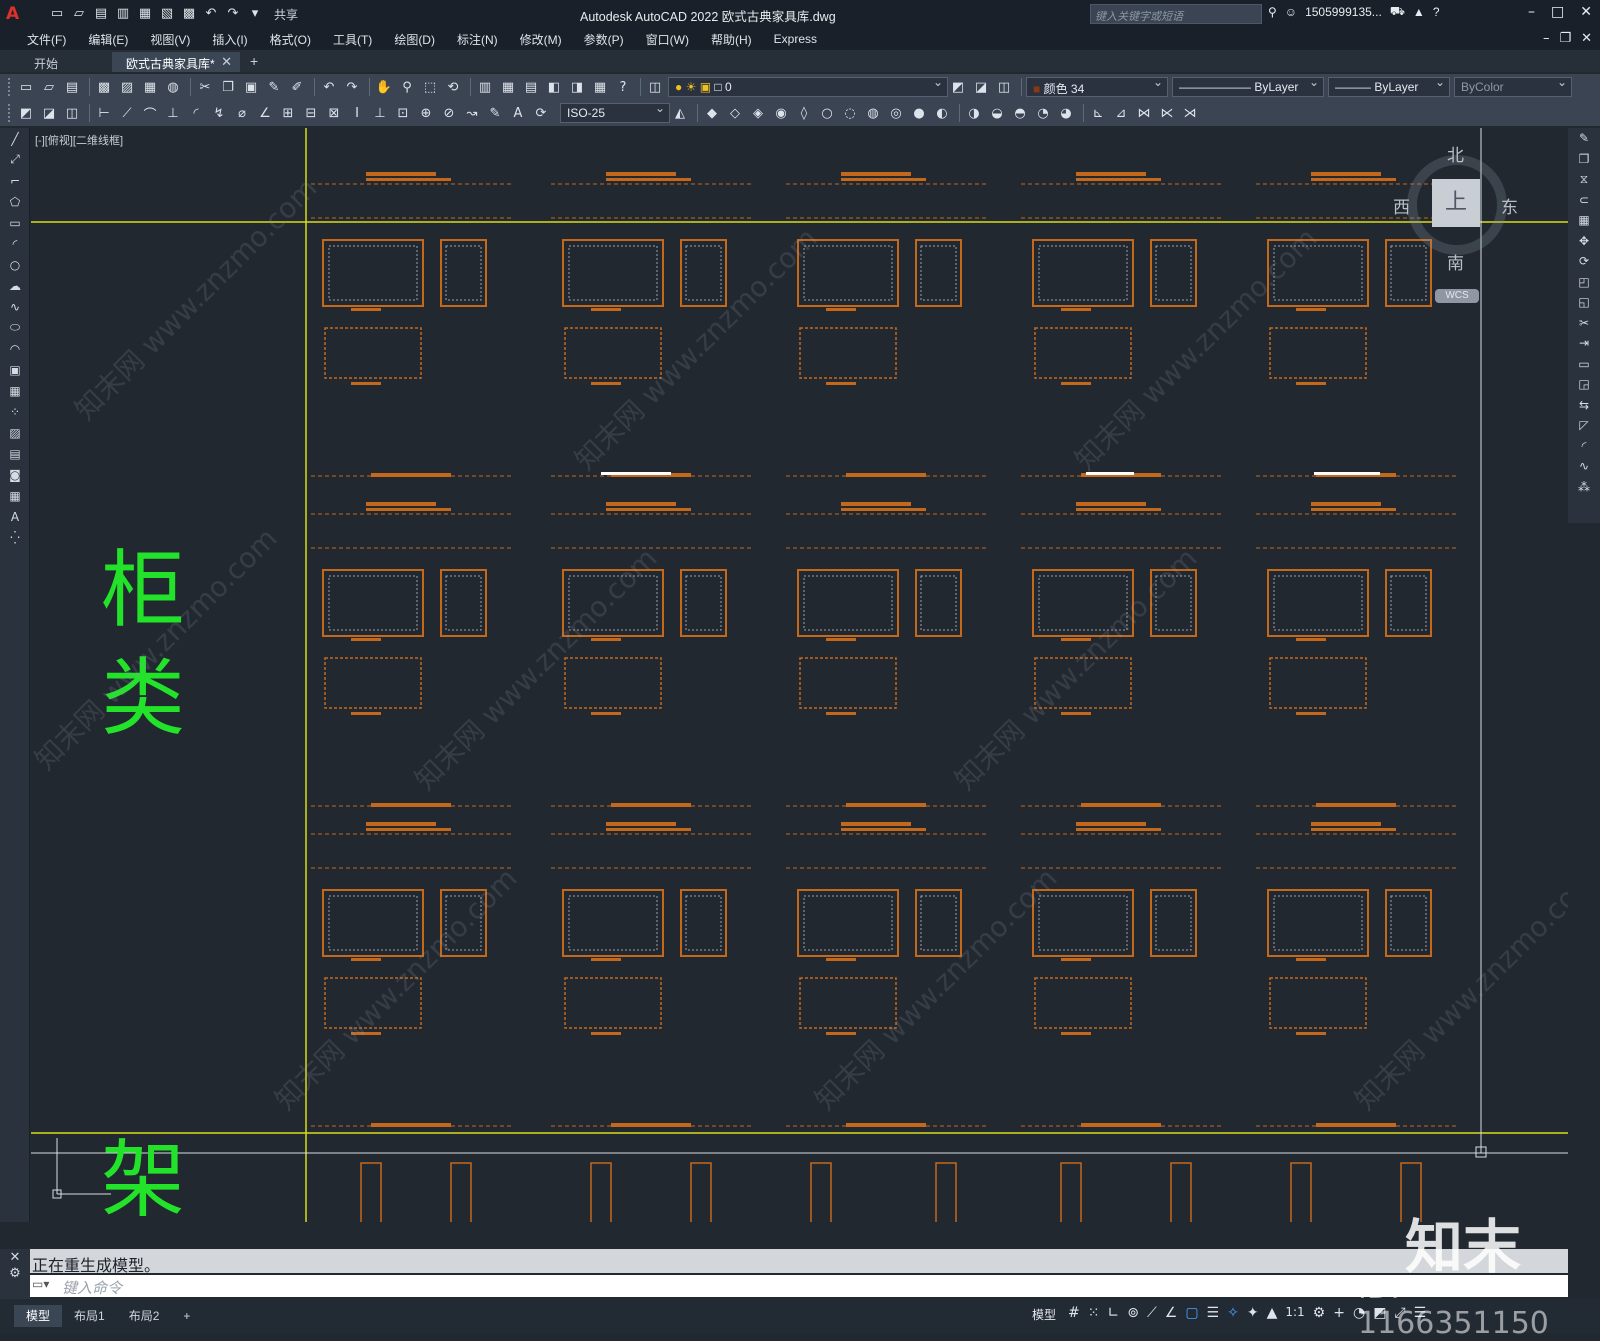 This screenshot has height=1341, width=1600. What do you see at coordinates (1004, 87) in the screenshot?
I see `layer-state-icon: ◫` at bounding box center [1004, 87].